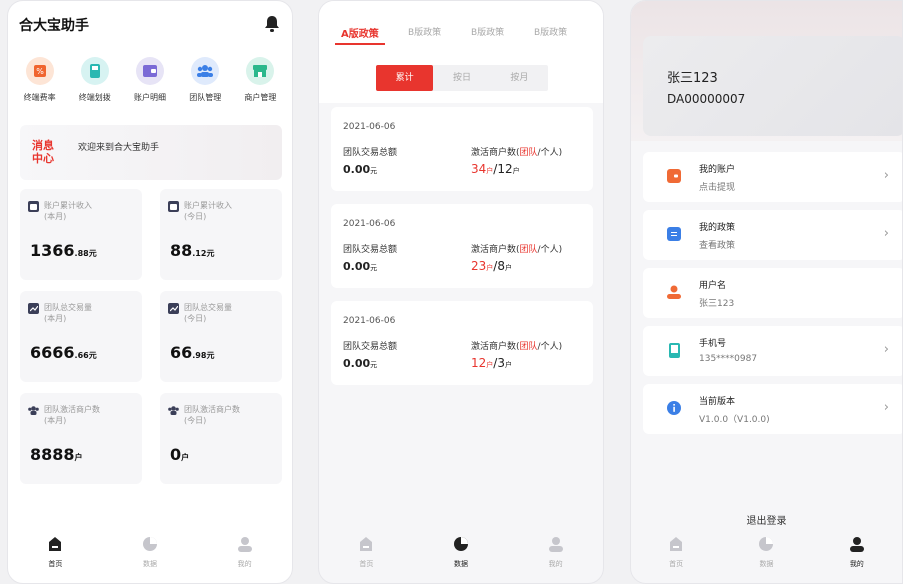  What do you see at coordinates (717, 228) in the screenshot?
I see `row-title: 我的政策` at bounding box center [717, 228].